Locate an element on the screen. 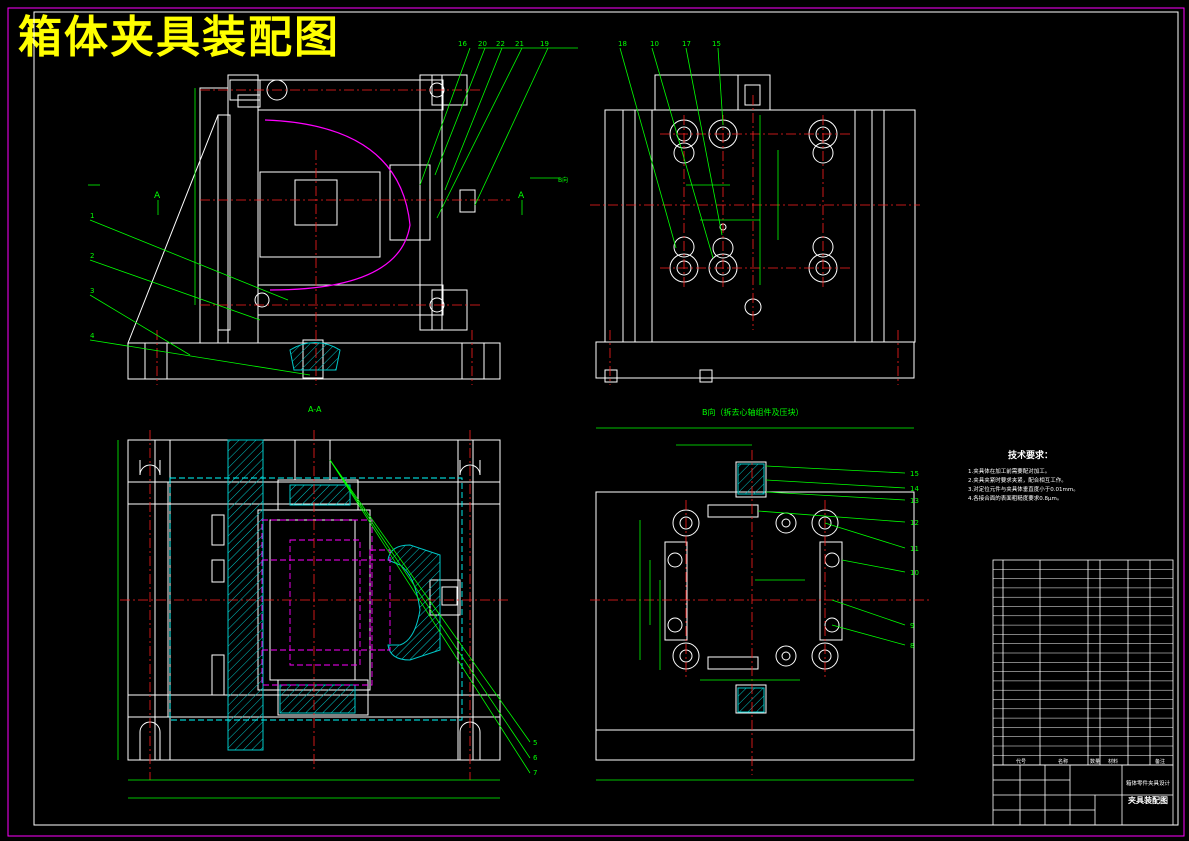 The height and width of the screenshot is (841, 1189). balloon-5: 5 is located at coordinates (535, 743).